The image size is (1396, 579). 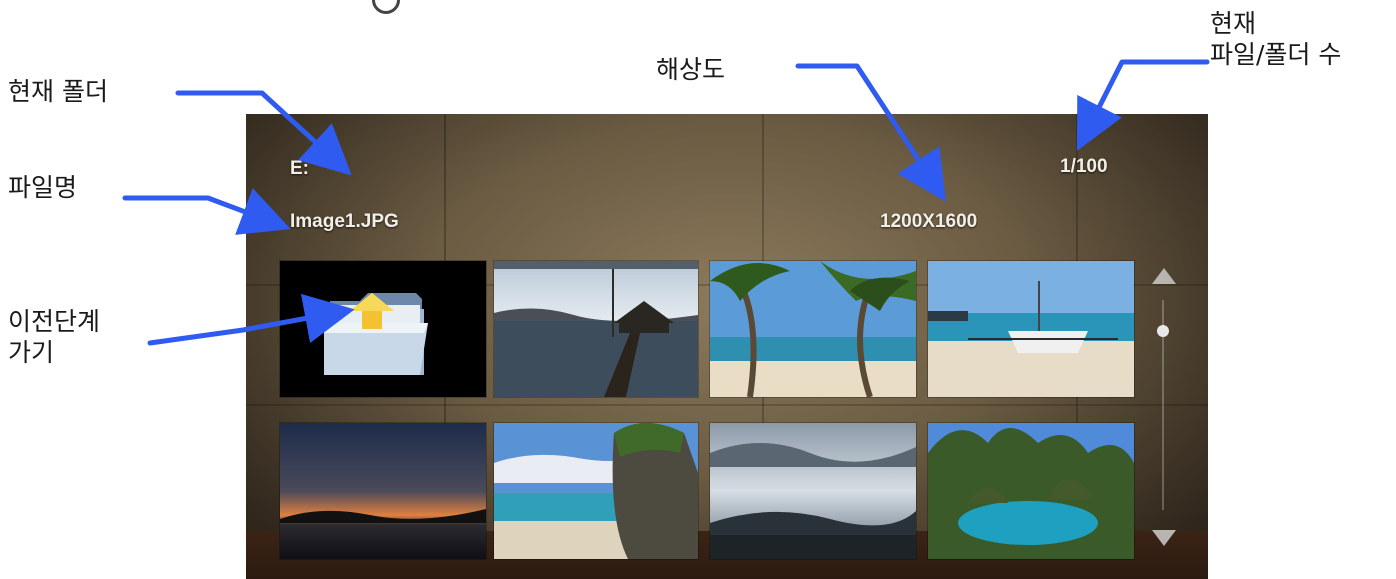 What do you see at coordinates (1084, 166) in the screenshot?
I see `file-count-text: 1/100` at bounding box center [1084, 166].